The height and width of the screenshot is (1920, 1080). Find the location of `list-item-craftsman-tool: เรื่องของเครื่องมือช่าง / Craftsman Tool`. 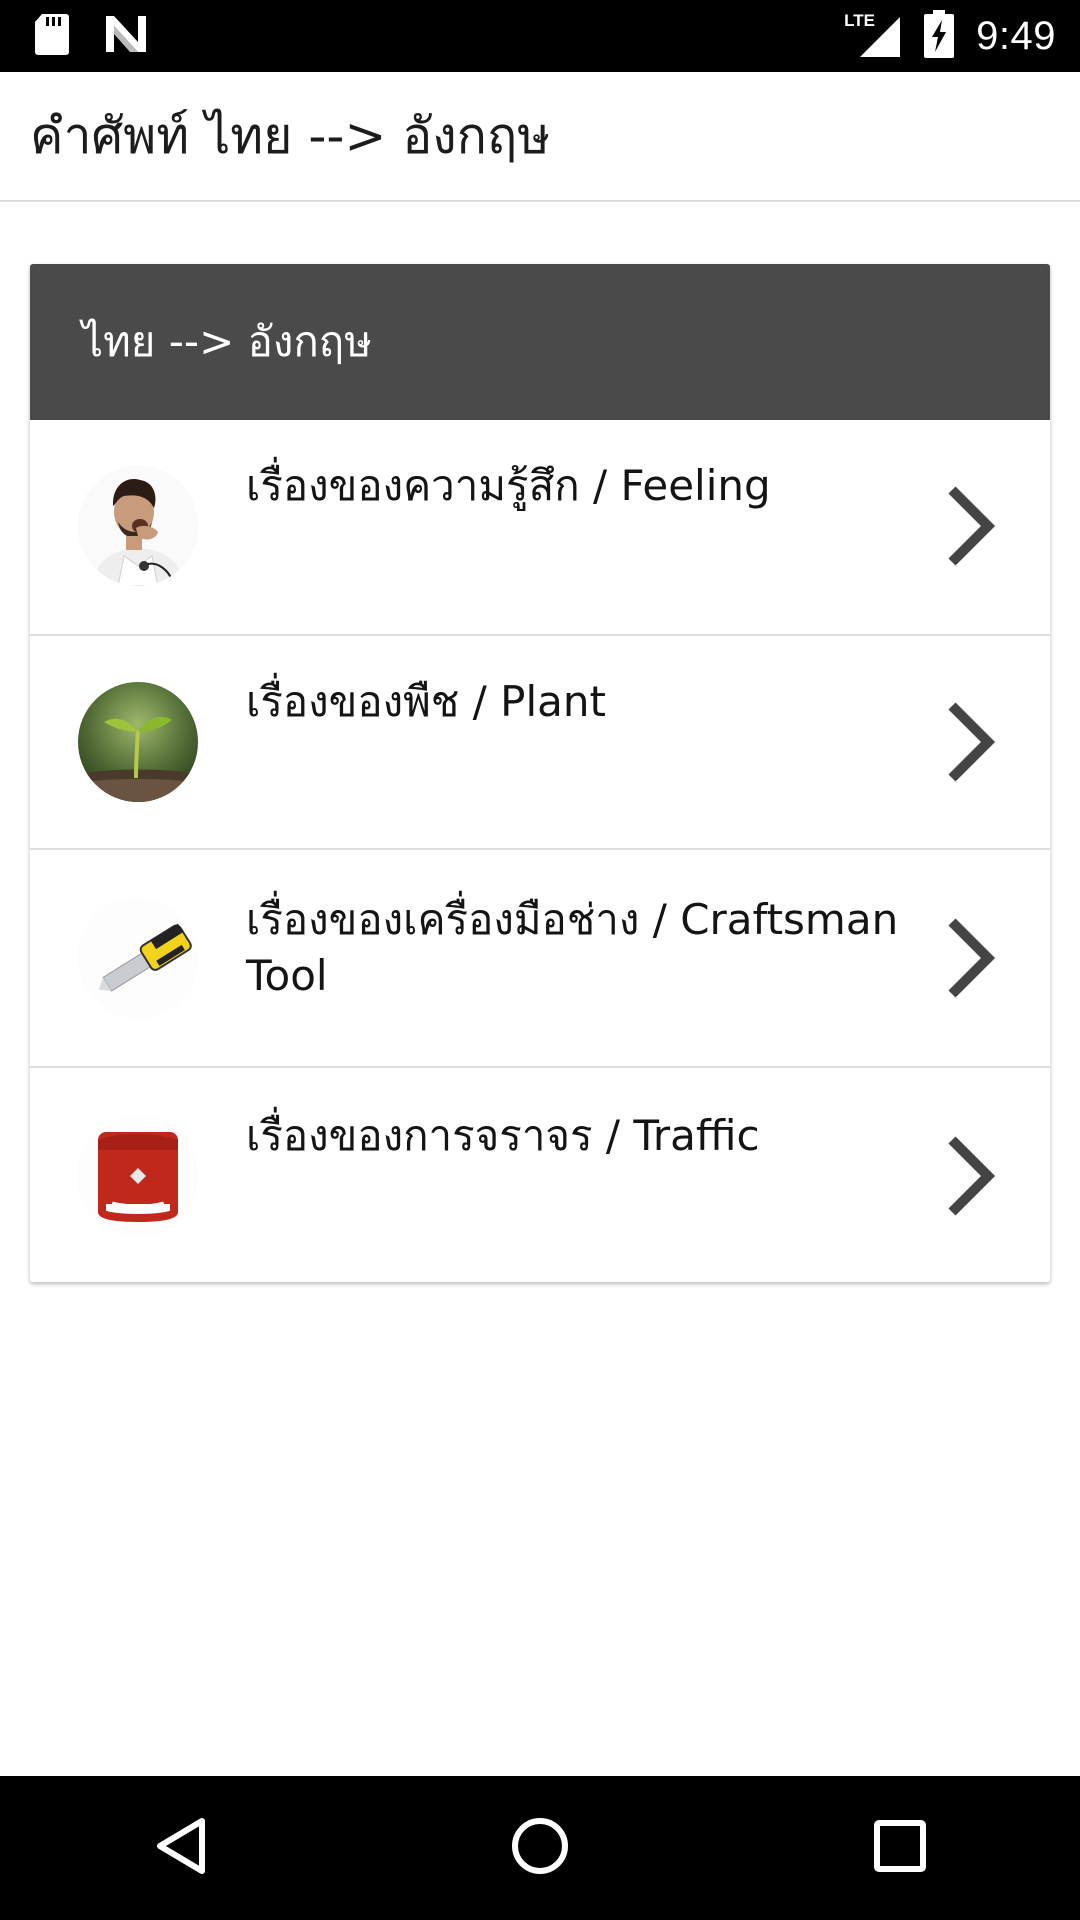

list-item-craftsman-tool: เรื่องของเครื่องมือช่าง / Craftsman Tool is located at coordinates (540, 957).